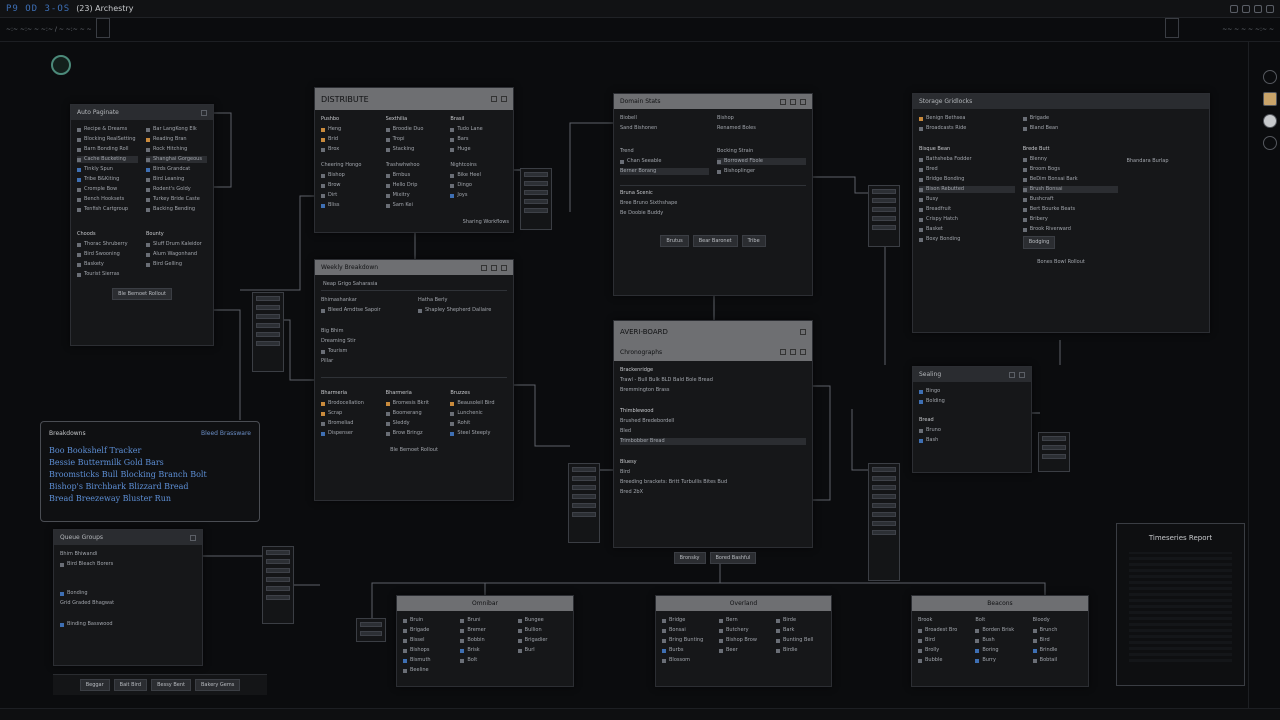 The width and height of the screenshot is (1280, 720). I want to click on list-item: Bullion, so click(542, 630).